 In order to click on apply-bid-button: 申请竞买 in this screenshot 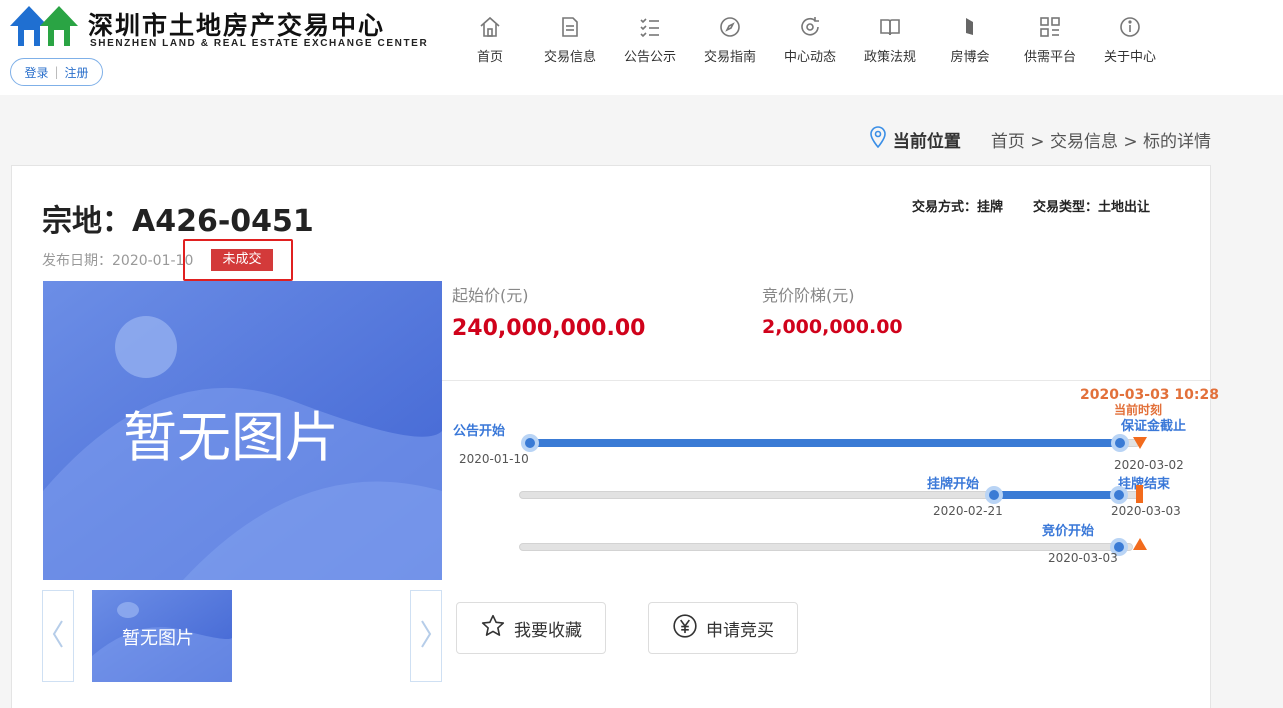, I will do `click(723, 628)`.